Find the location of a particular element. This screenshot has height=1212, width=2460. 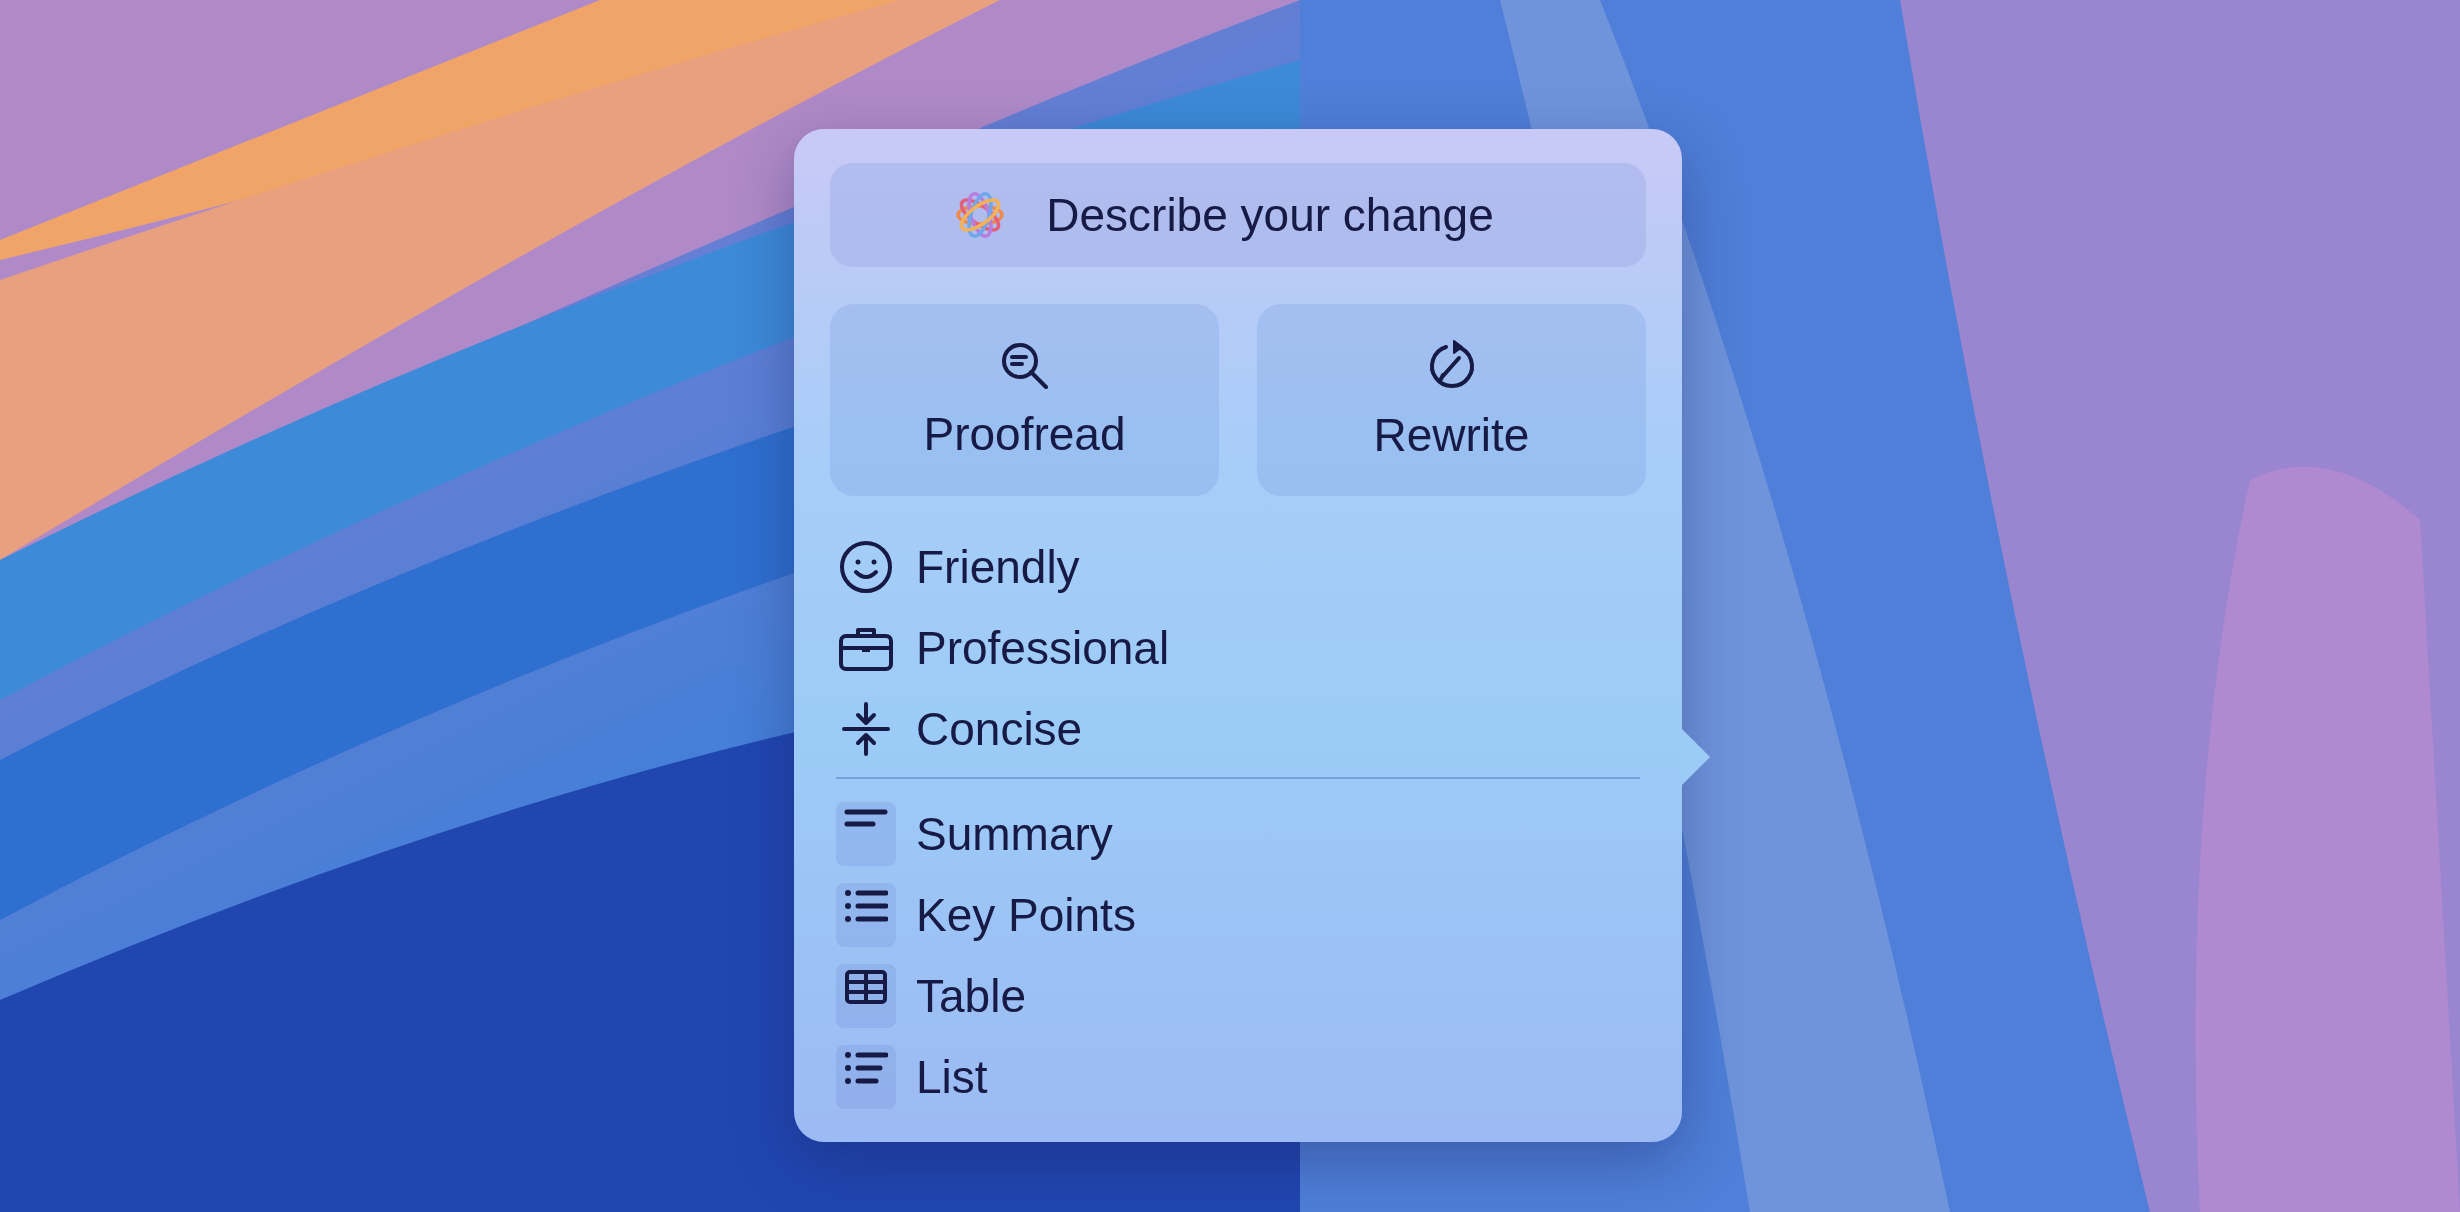

action-button: Rewrite is located at coordinates (1451, 400).